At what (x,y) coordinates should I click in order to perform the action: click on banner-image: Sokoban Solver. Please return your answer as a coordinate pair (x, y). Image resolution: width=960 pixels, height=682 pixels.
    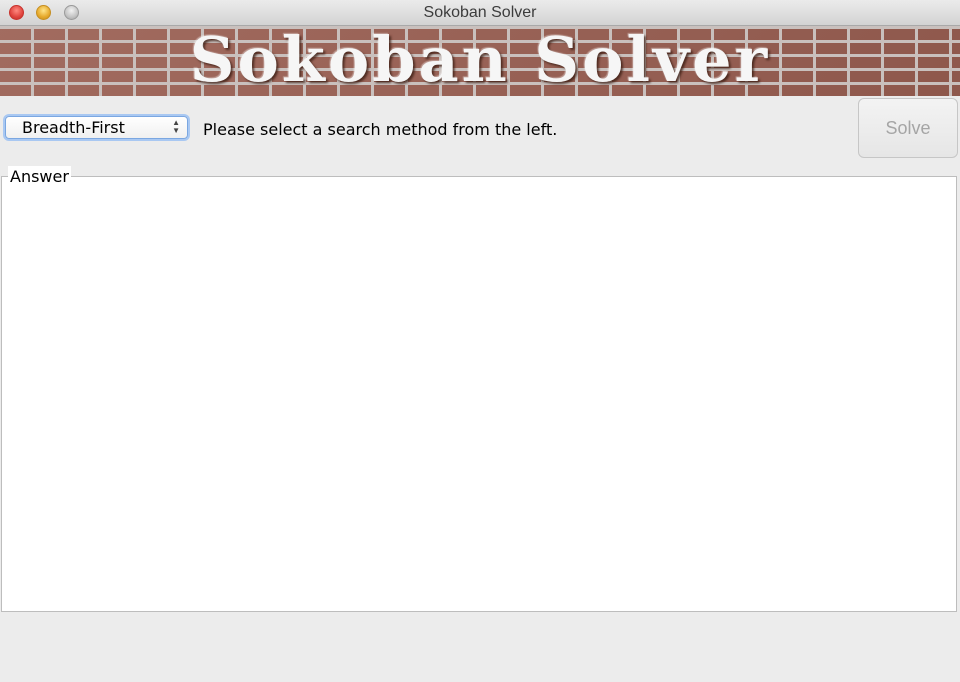
    Looking at the image, I should click on (480, 61).